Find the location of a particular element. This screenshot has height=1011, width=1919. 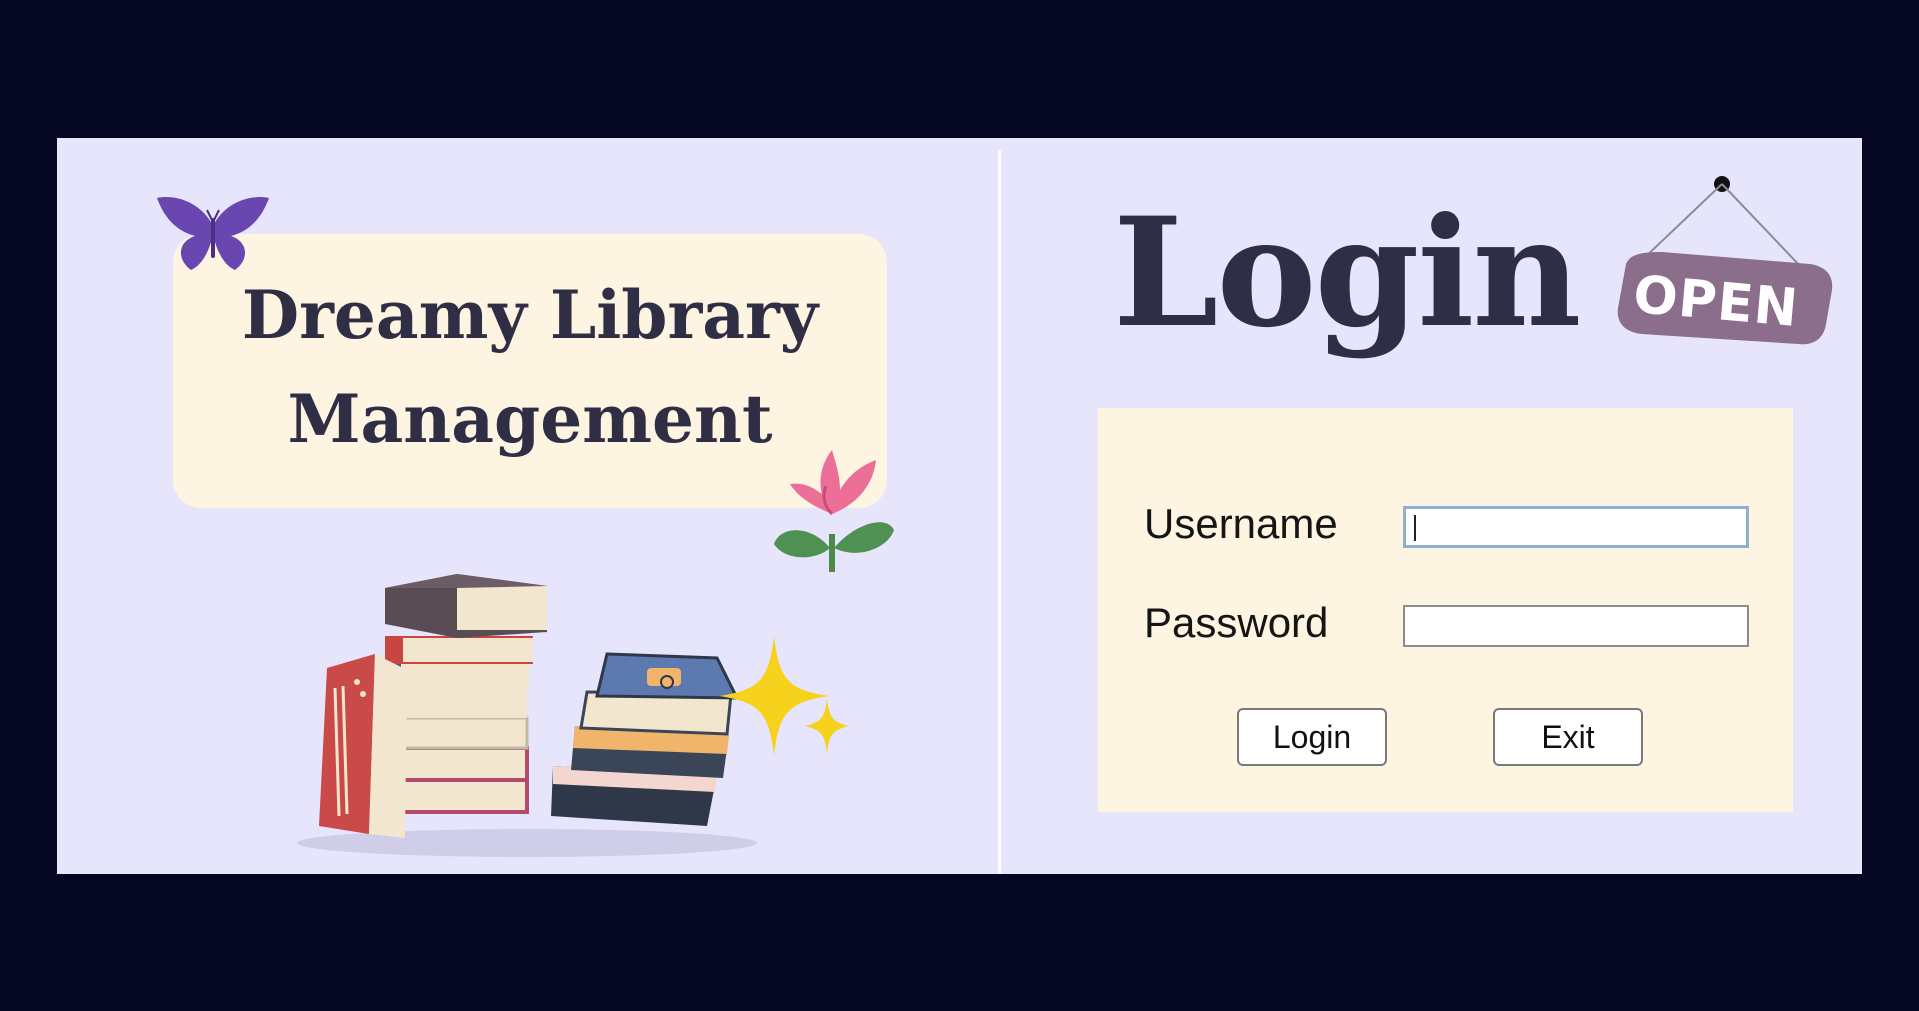

username-input is located at coordinates (1576, 527).